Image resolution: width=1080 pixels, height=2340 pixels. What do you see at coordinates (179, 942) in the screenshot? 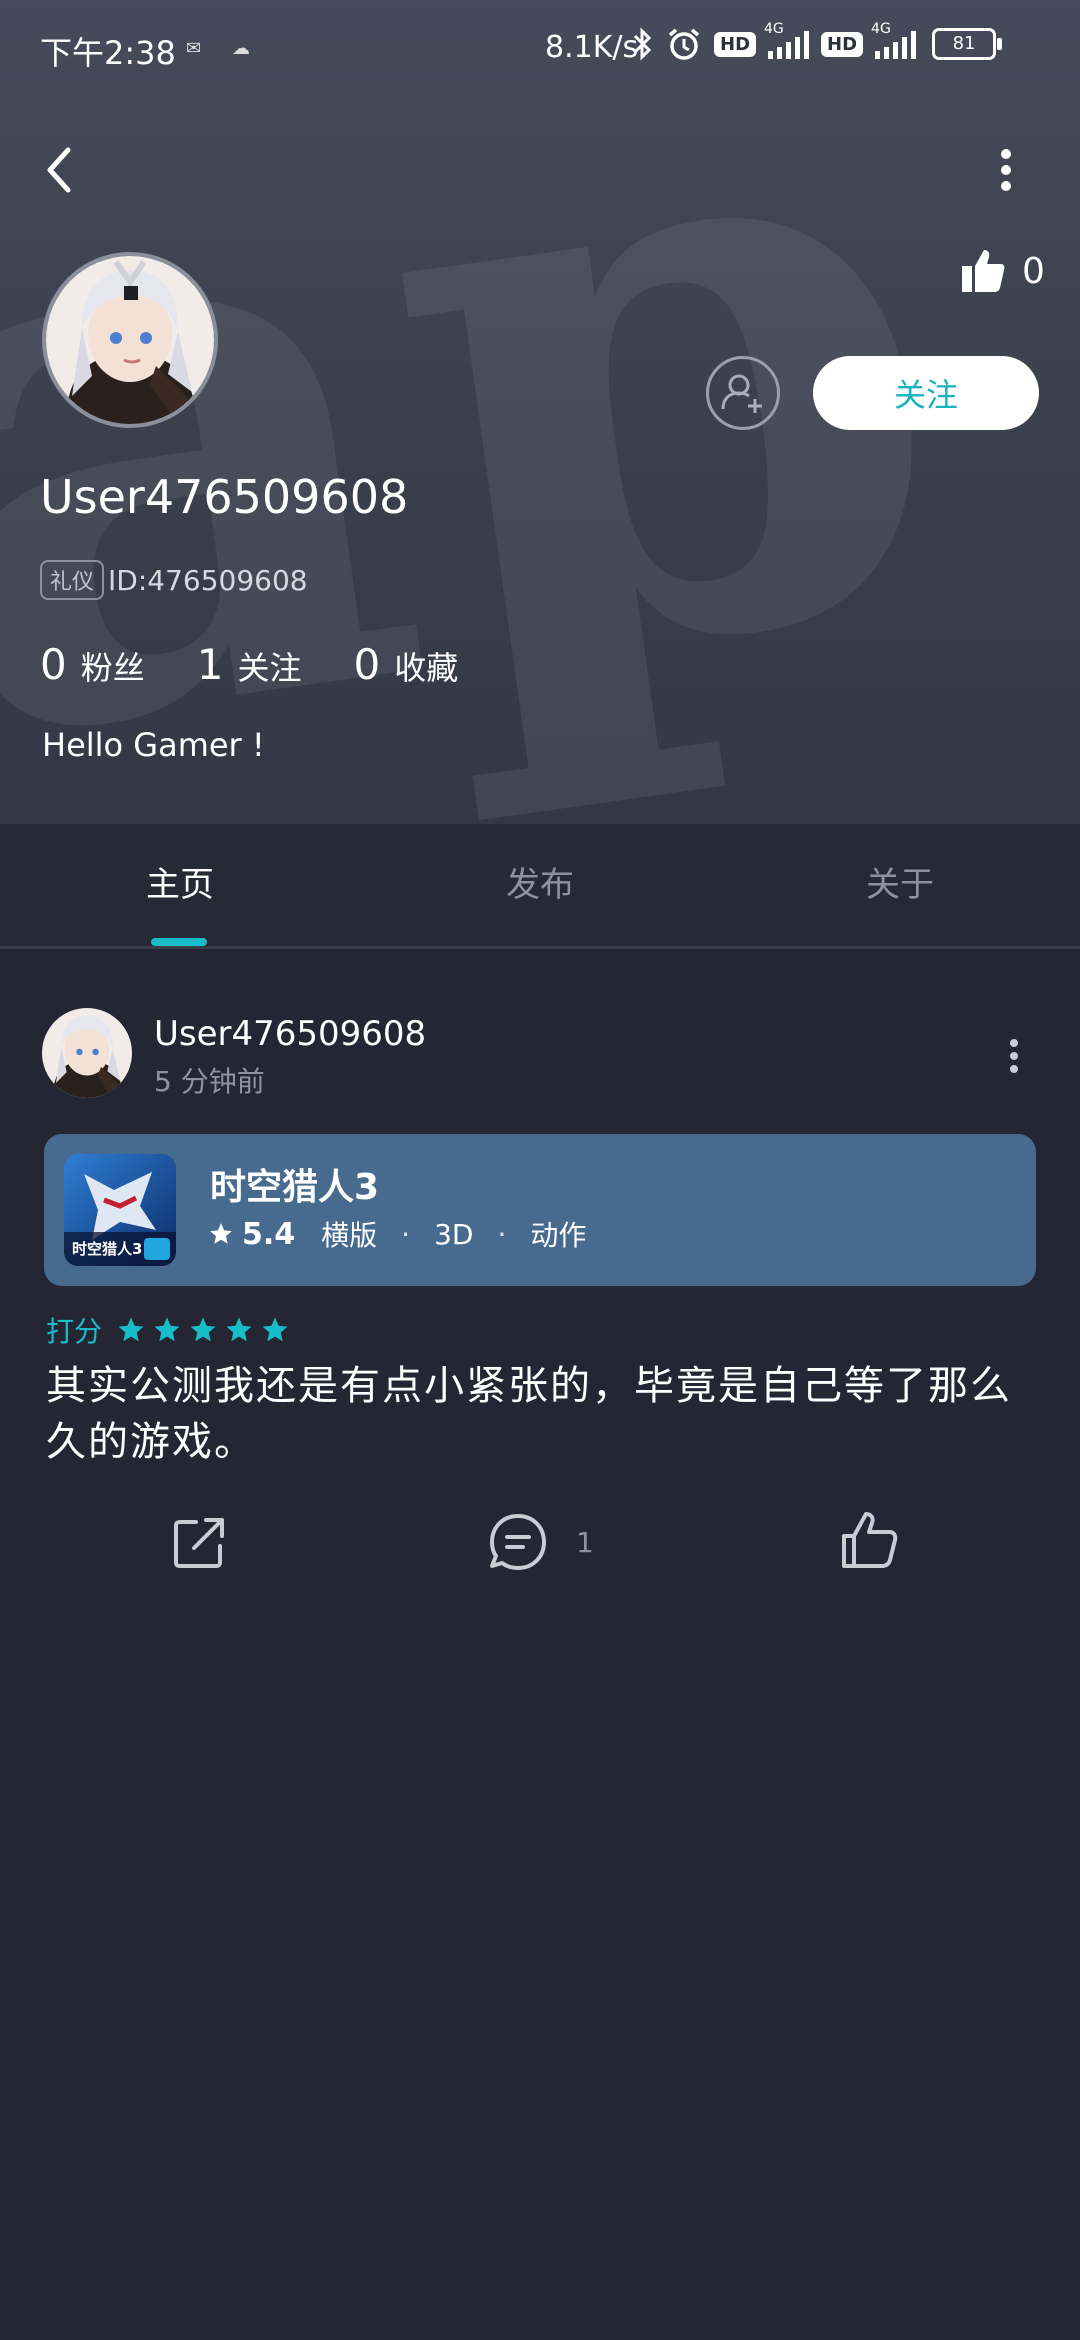
I see `active-tab-indicator` at bounding box center [179, 942].